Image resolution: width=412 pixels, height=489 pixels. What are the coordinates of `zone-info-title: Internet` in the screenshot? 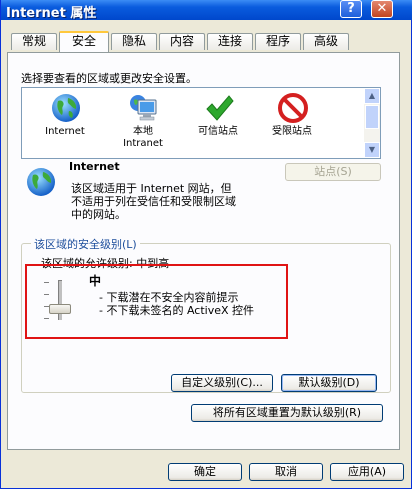 It's located at (94, 166).